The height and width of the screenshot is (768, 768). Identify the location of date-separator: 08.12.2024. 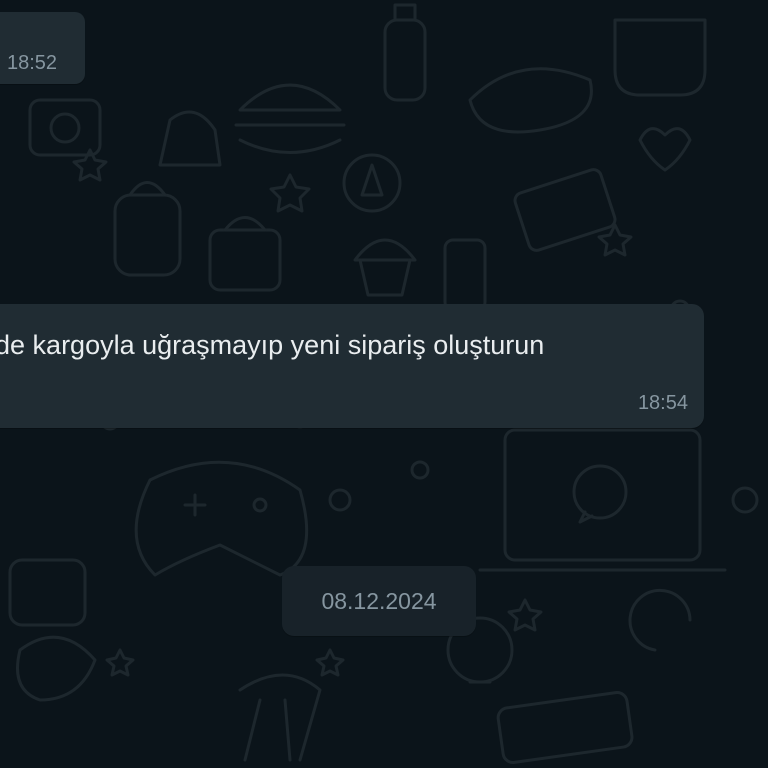
(379, 601).